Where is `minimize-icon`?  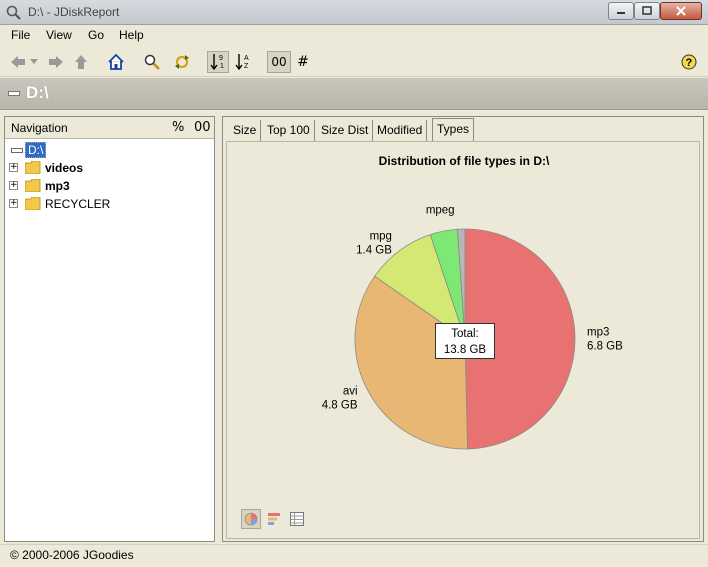 minimize-icon is located at coordinates (621, 13).